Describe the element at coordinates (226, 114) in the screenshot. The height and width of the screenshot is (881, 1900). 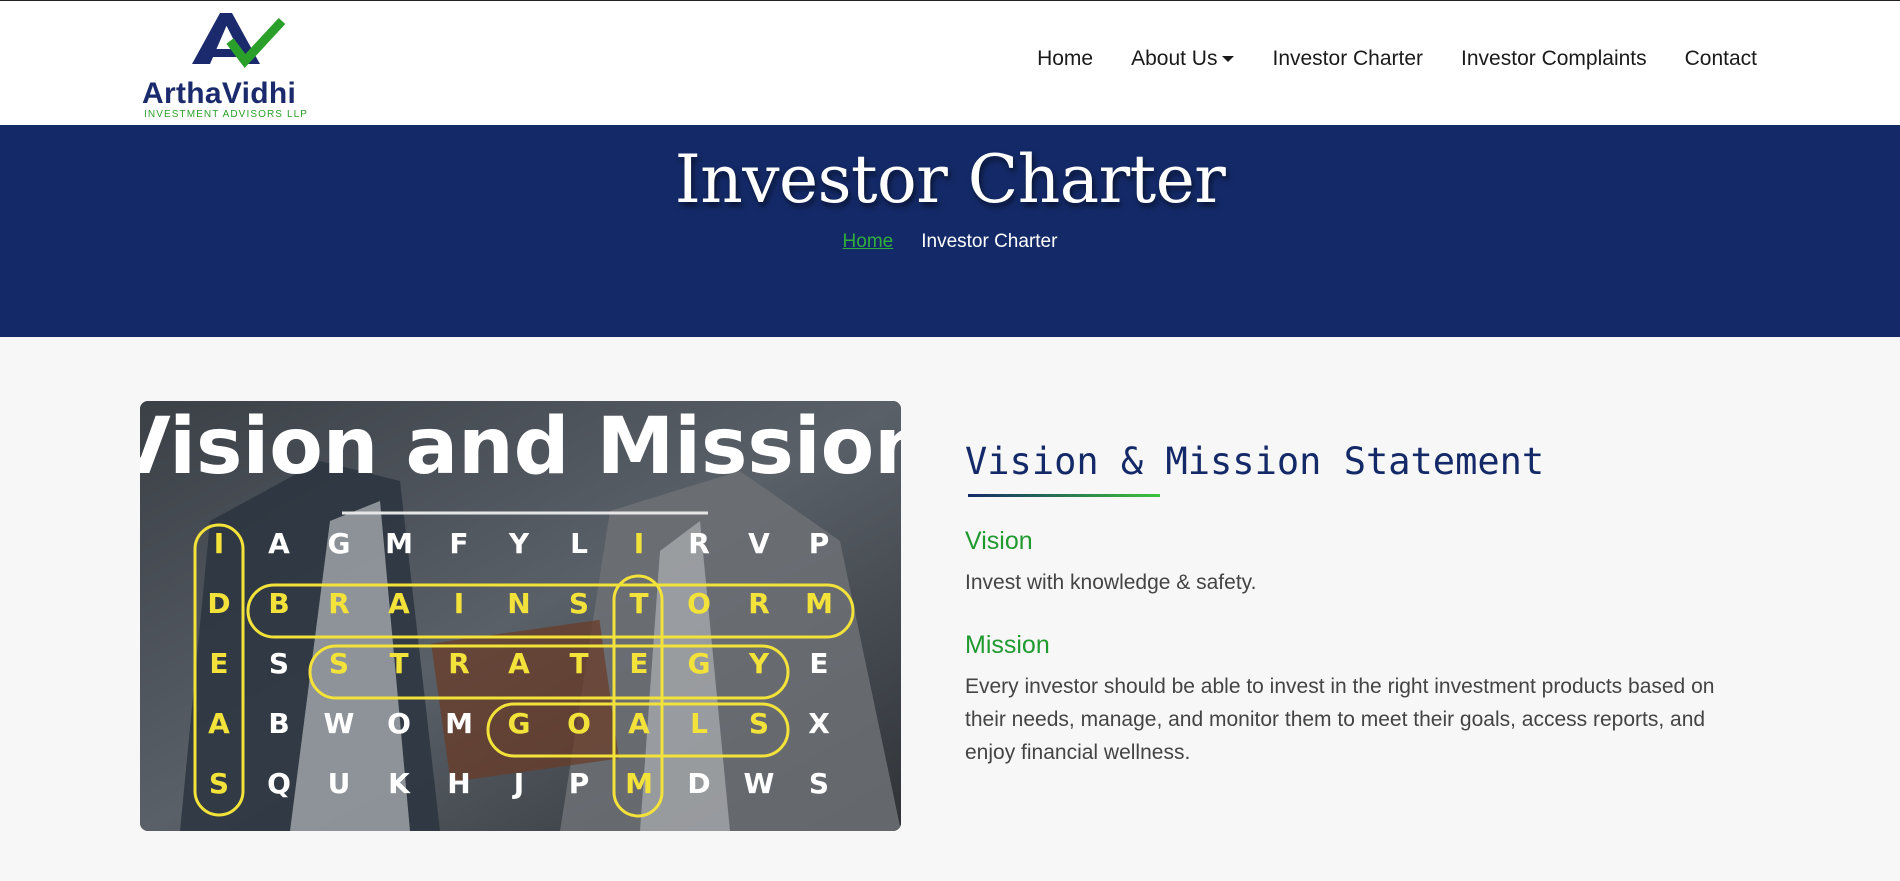
I see `brand-tagline: INVESTMENT ADVISORS LLP` at that location.